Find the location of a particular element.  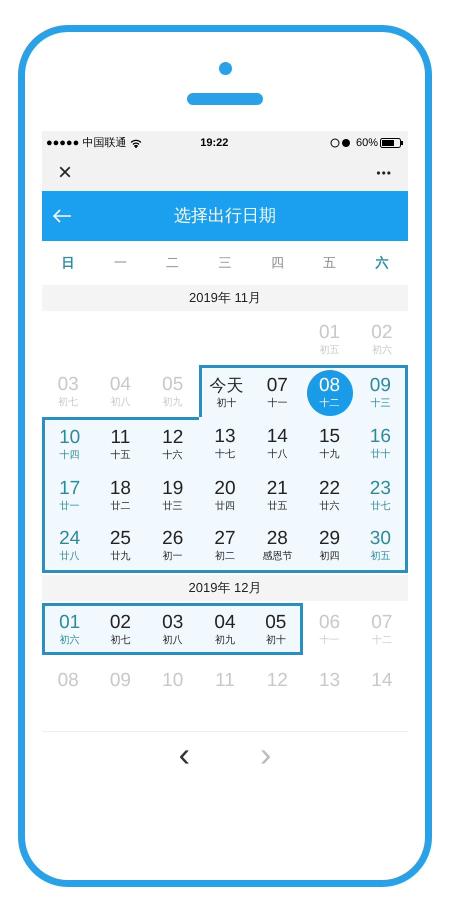

time-label: 19:22 is located at coordinates (214, 143).